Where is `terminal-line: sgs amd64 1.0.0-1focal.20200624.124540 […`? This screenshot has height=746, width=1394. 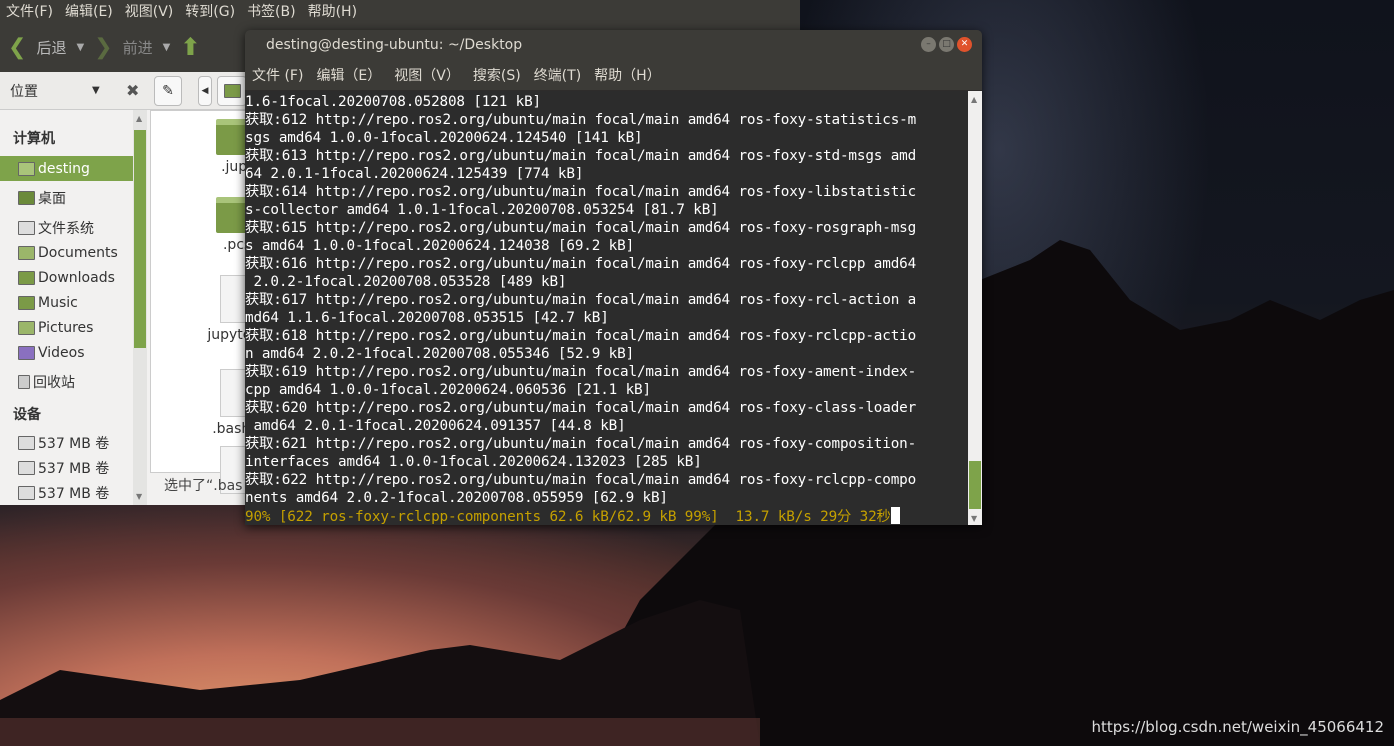 terminal-line: sgs amd64 1.0.0-1focal.20200624.124540 [… is located at coordinates (444, 138).